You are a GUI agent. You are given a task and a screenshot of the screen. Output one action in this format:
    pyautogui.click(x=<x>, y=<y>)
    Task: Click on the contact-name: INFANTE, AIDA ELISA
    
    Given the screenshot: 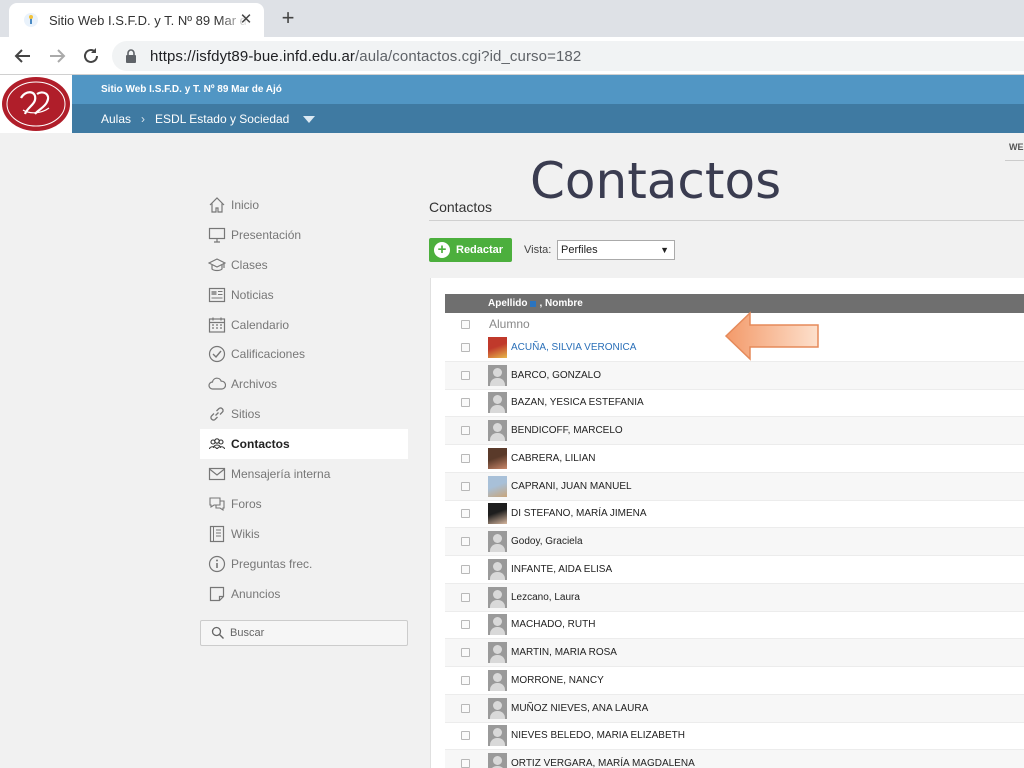 What is the action you would take?
    pyautogui.click(x=561, y=569)
    